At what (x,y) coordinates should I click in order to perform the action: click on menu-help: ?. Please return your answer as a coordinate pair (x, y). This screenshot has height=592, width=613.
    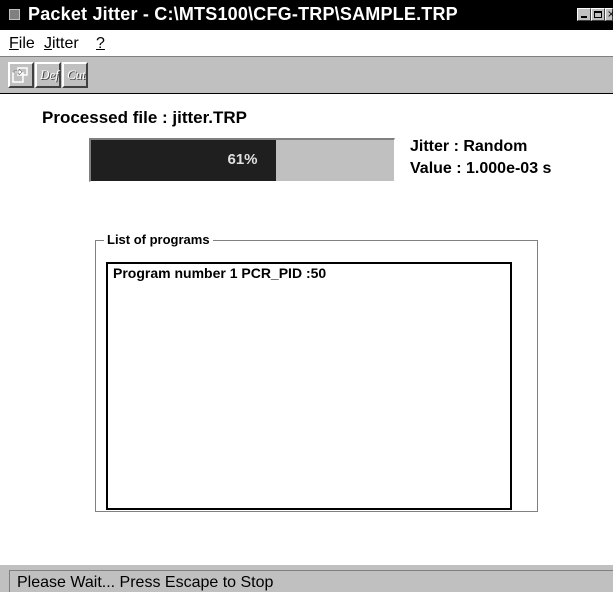
    Looking at the image, I should click on (100, 44).